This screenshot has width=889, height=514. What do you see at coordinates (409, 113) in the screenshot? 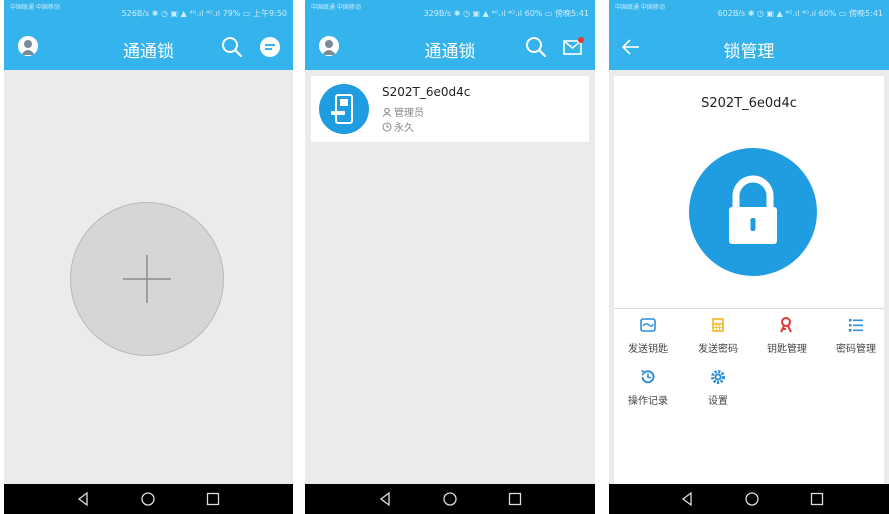
I see `role-text: 管理员` at bounding box center [409, 113].